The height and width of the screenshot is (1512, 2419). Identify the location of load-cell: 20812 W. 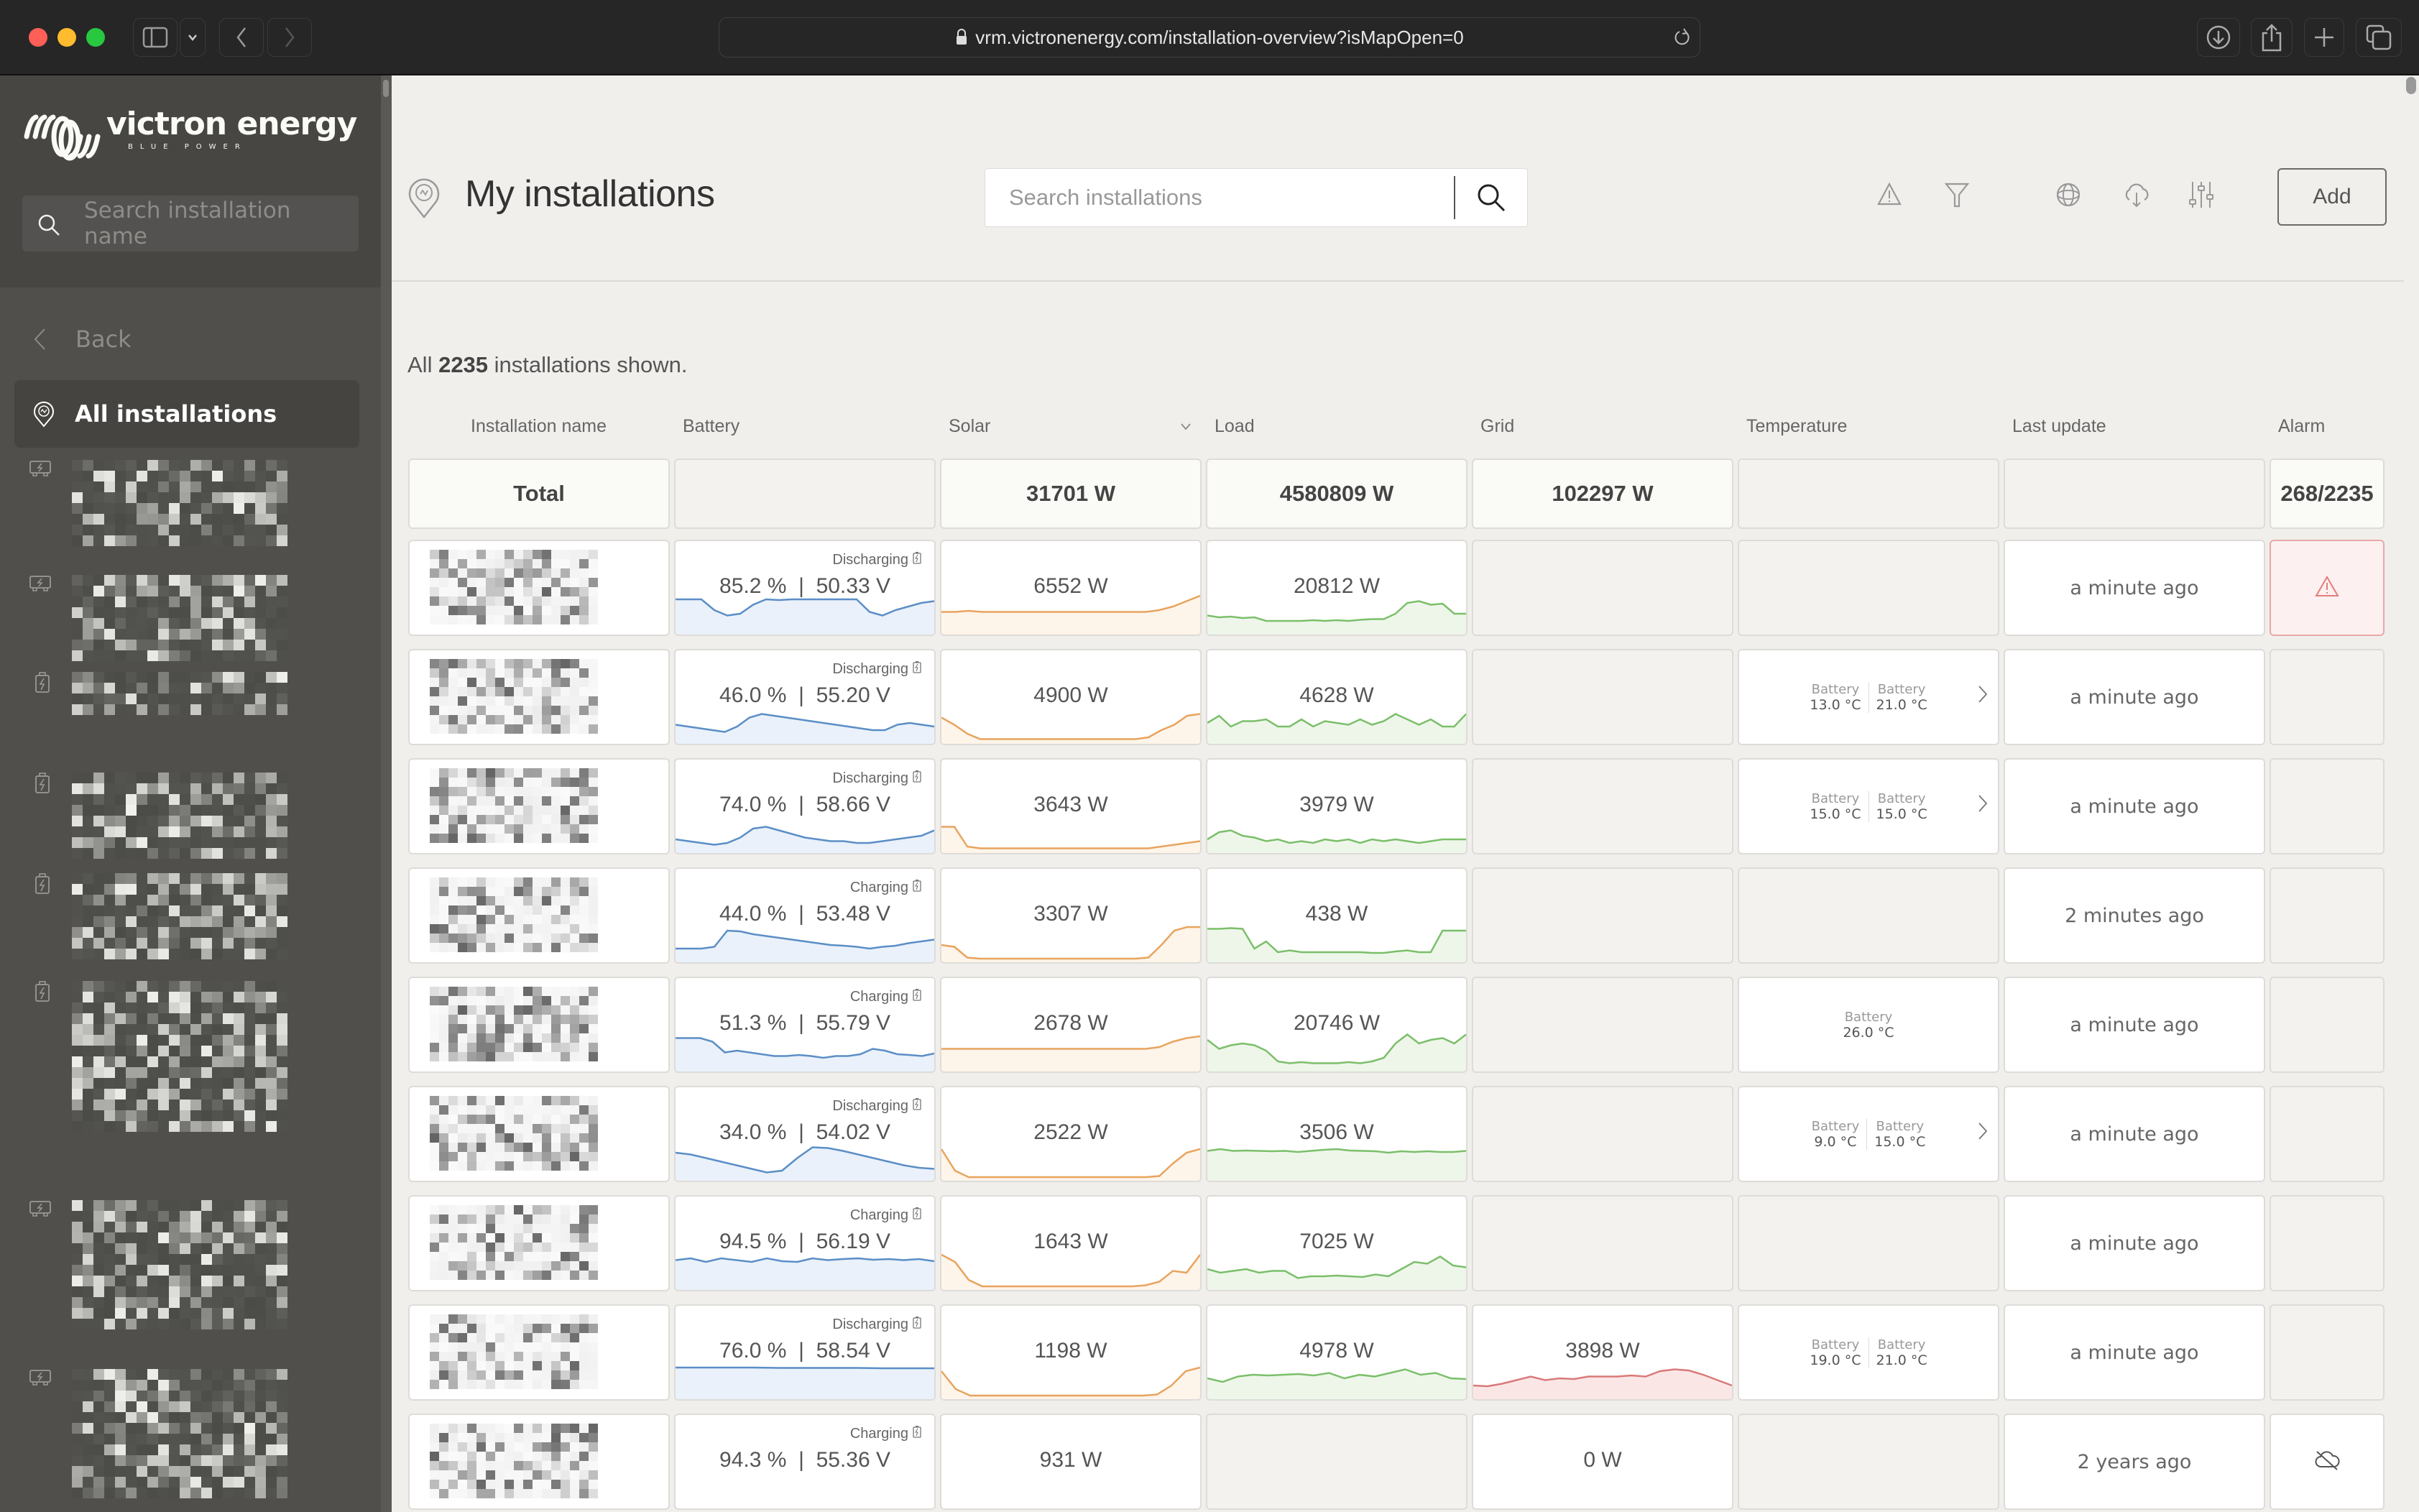
(1337, 588).